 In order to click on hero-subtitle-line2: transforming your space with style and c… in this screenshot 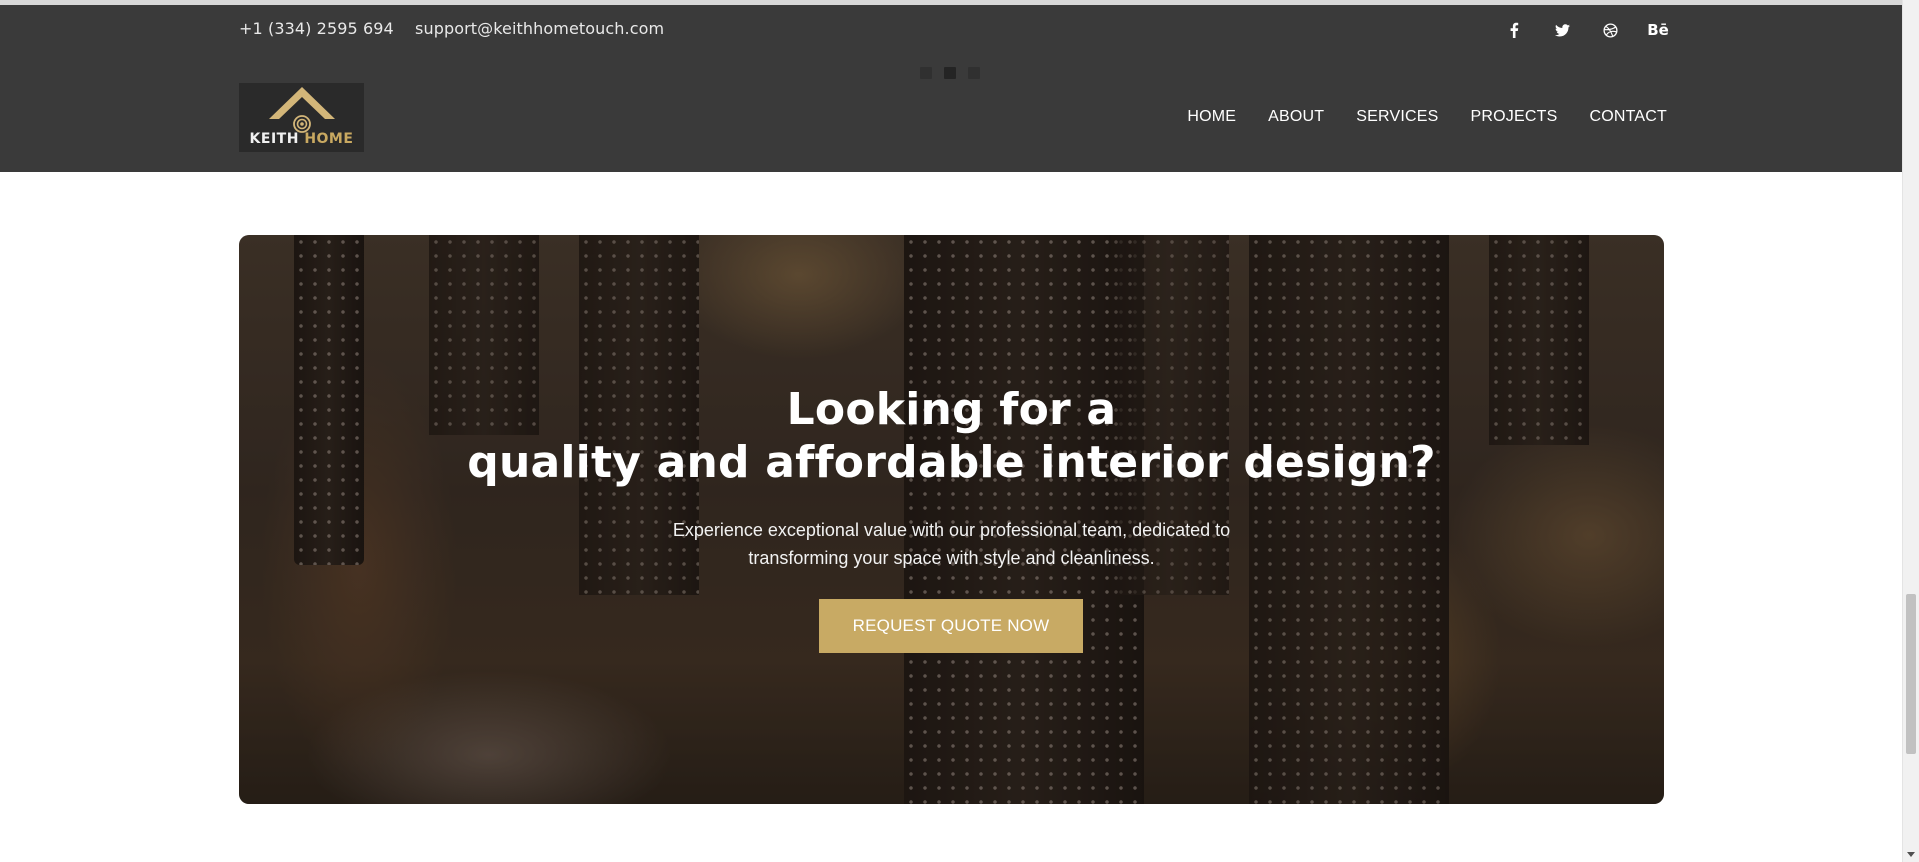, I will do `click(951, 558)`.